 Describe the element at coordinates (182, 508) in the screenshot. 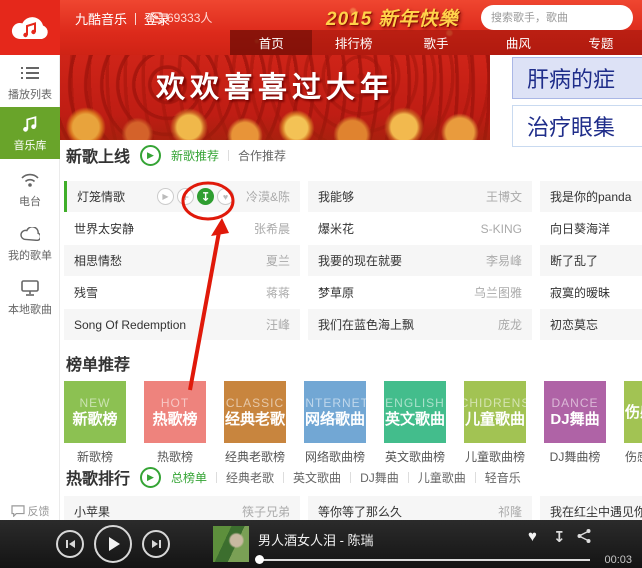

I see `song-cell: 小苹果 筷子兄弟` at that location.